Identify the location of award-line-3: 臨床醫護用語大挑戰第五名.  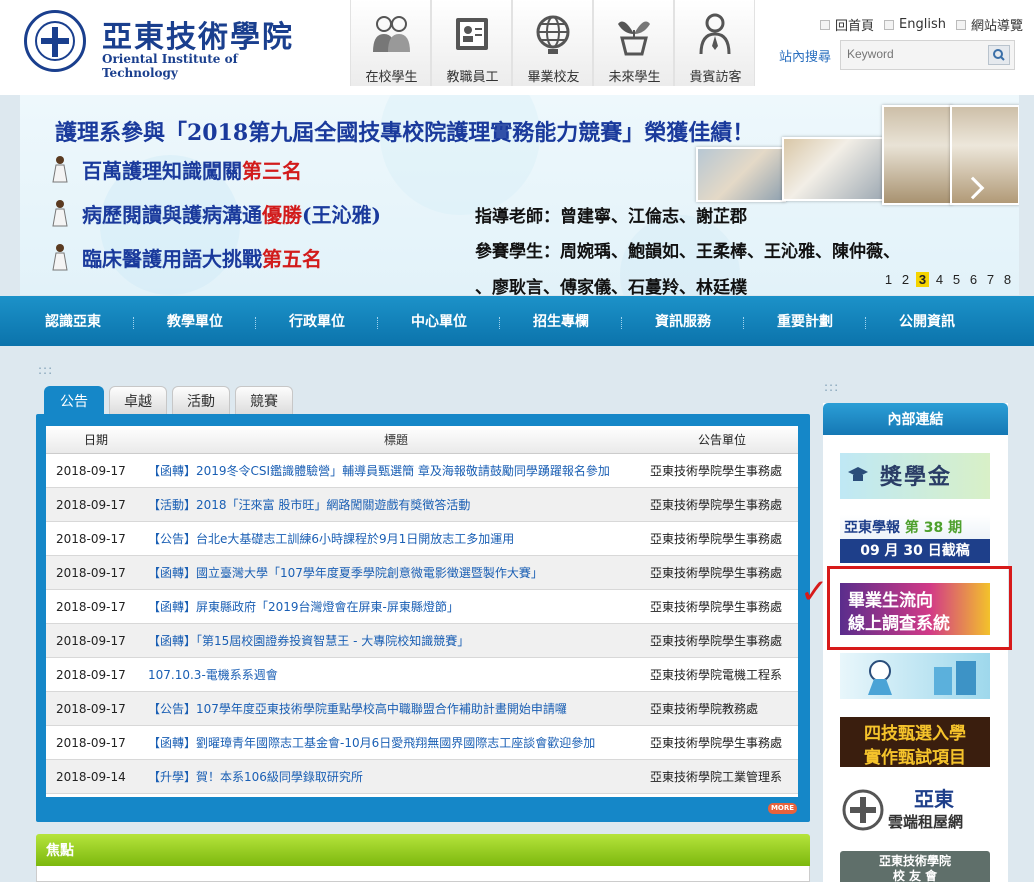
(202, 259).